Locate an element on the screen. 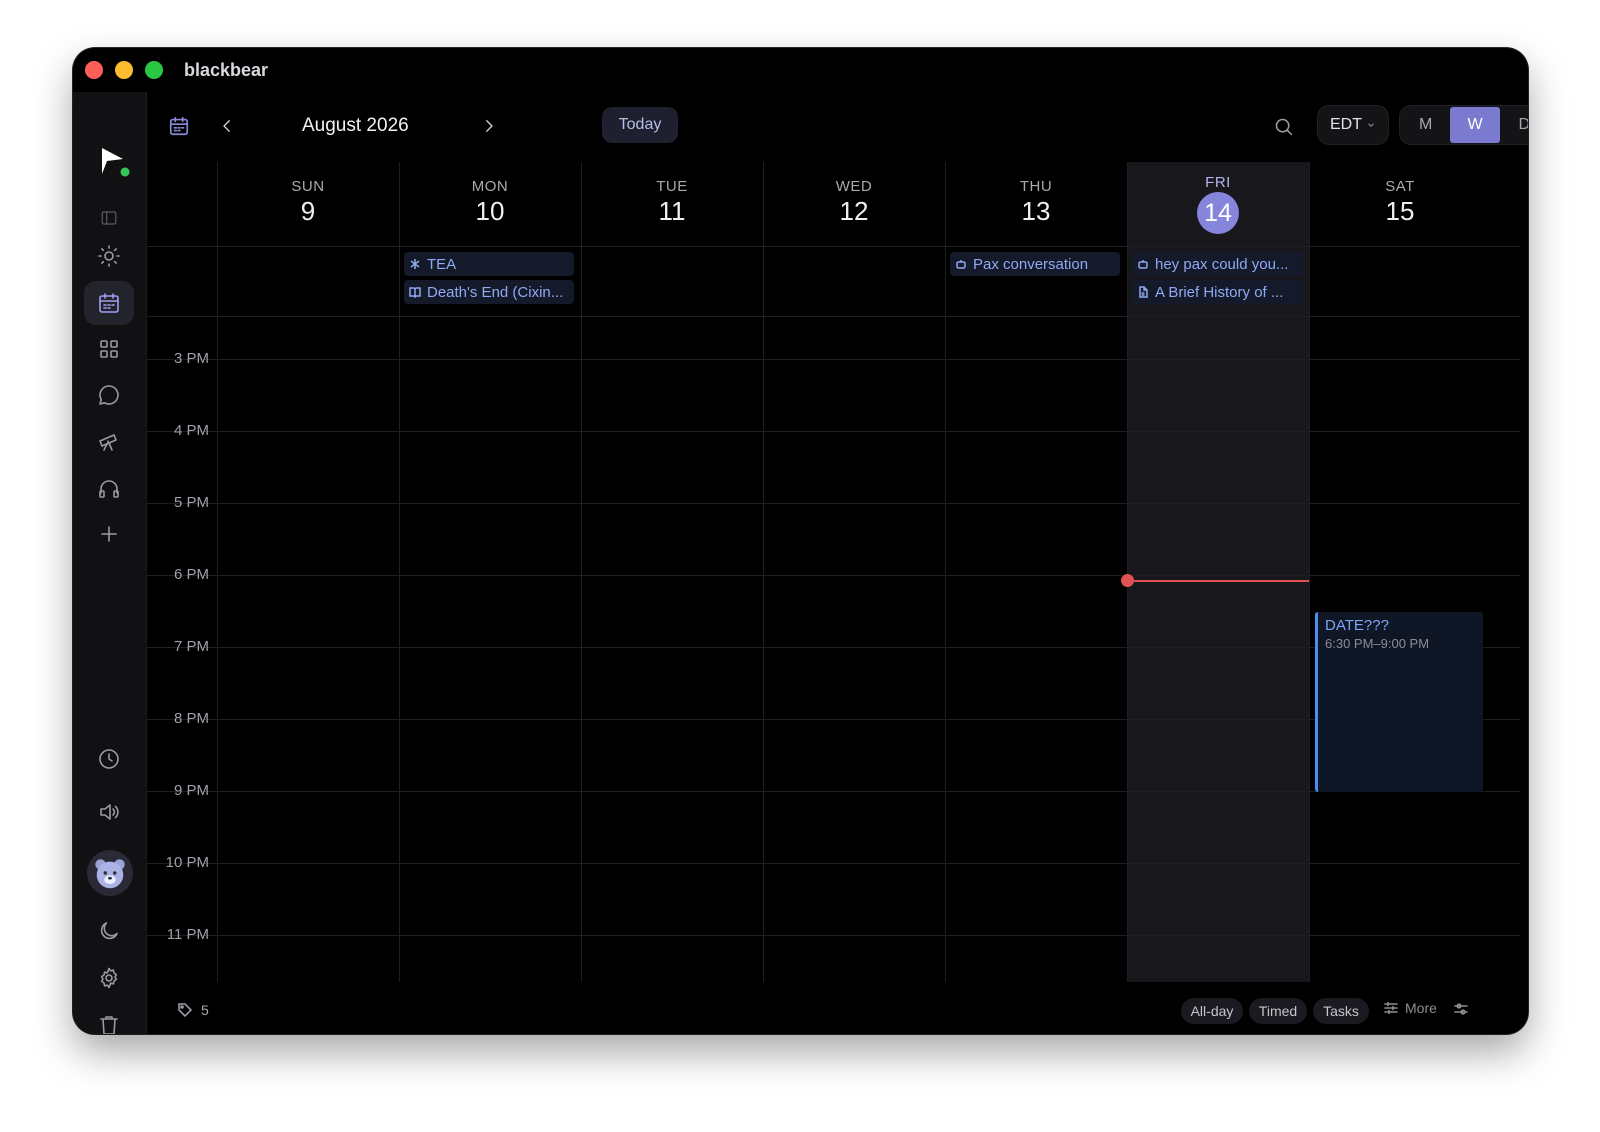 This screenshot has height=1132, width=1600. sidebar-item-trash is located at coordinates (109, 1018).